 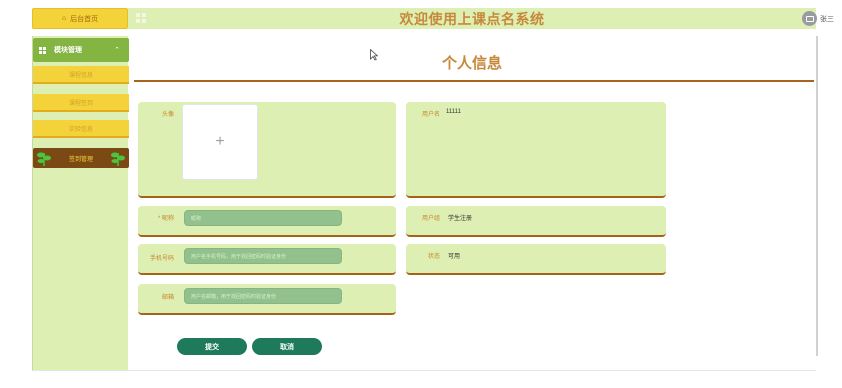 I want to click on email-label: 邮箱, so click(x=167, y=298).